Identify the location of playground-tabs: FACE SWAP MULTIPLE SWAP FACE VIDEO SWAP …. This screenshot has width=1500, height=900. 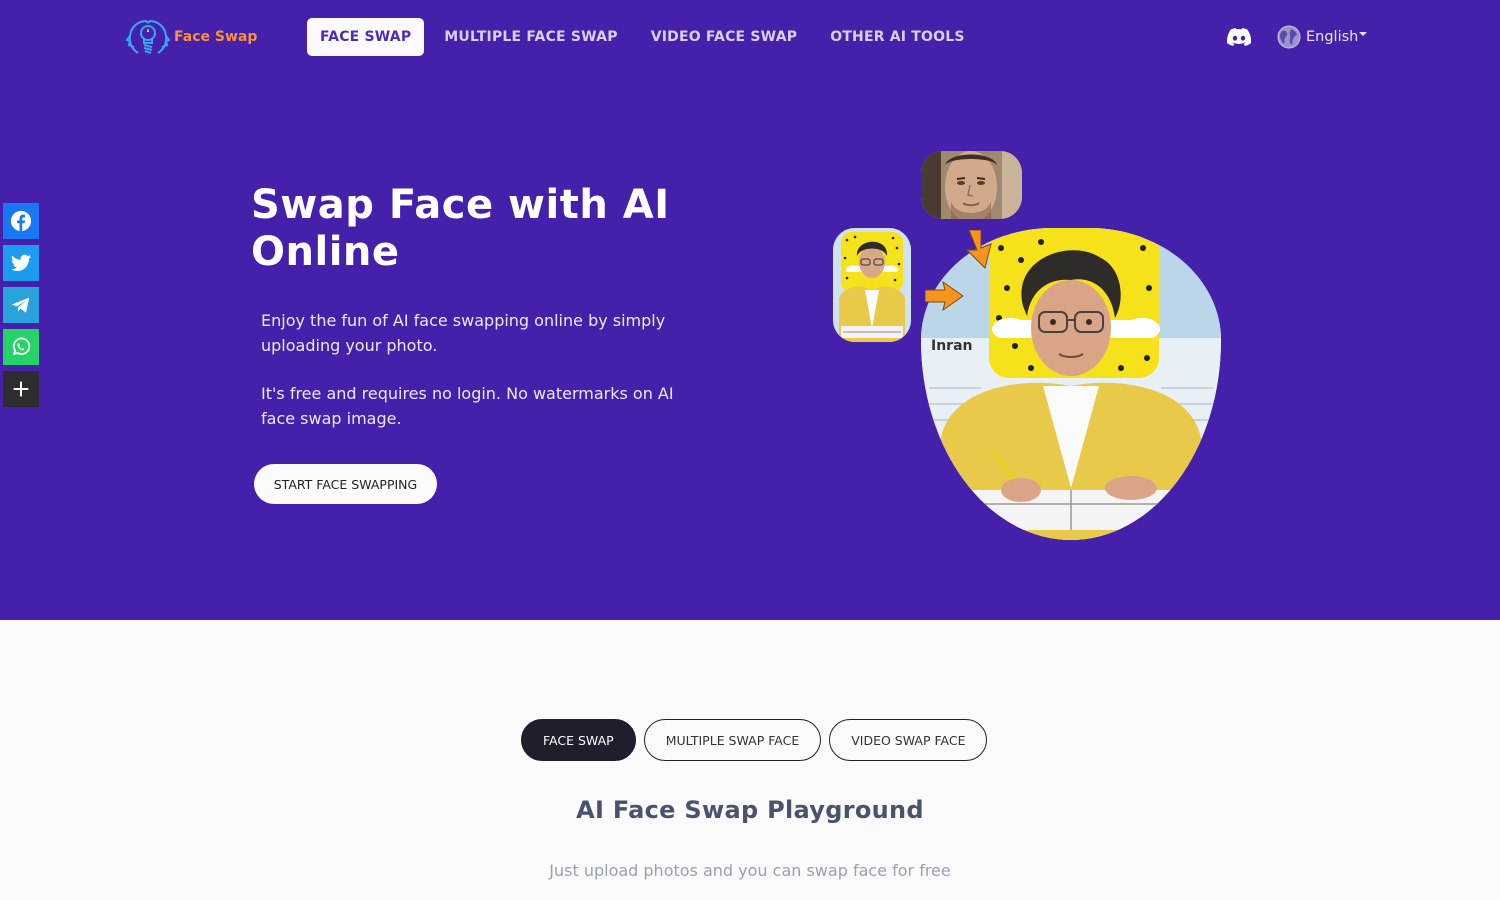
(754, 740).